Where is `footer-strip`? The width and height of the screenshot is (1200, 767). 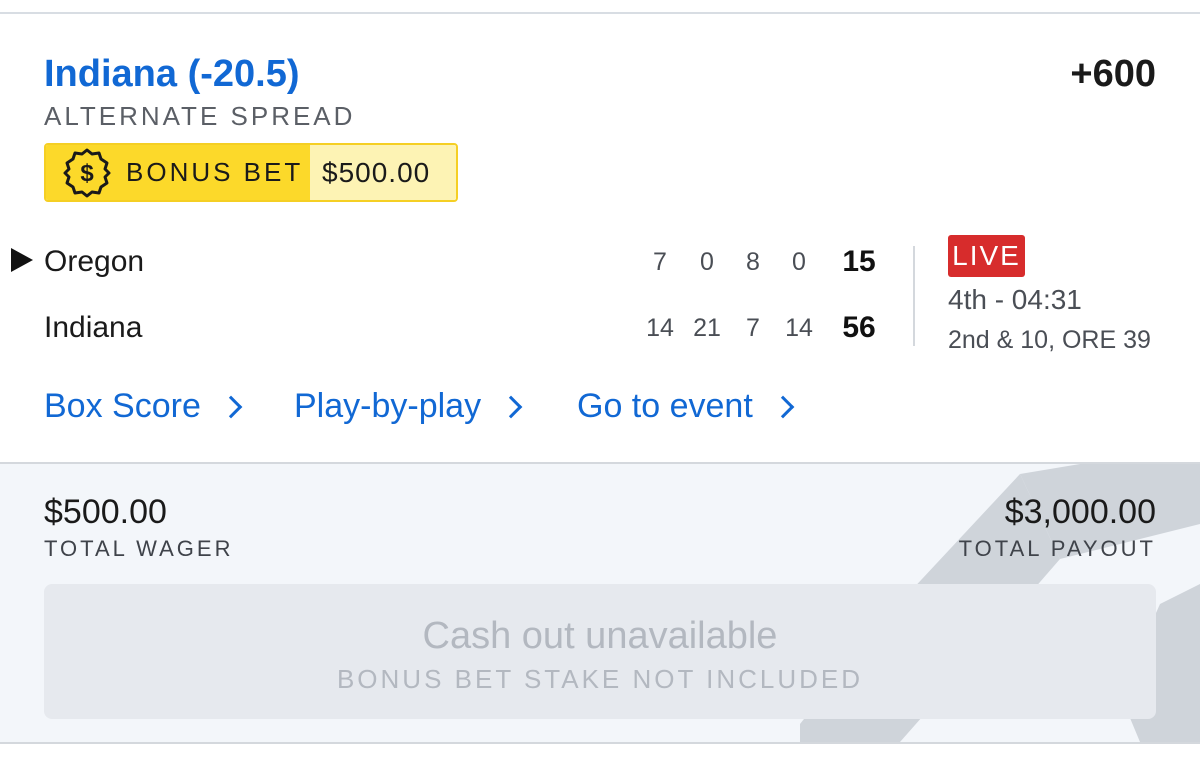 footer-strip is located at coordinates (600, 755).